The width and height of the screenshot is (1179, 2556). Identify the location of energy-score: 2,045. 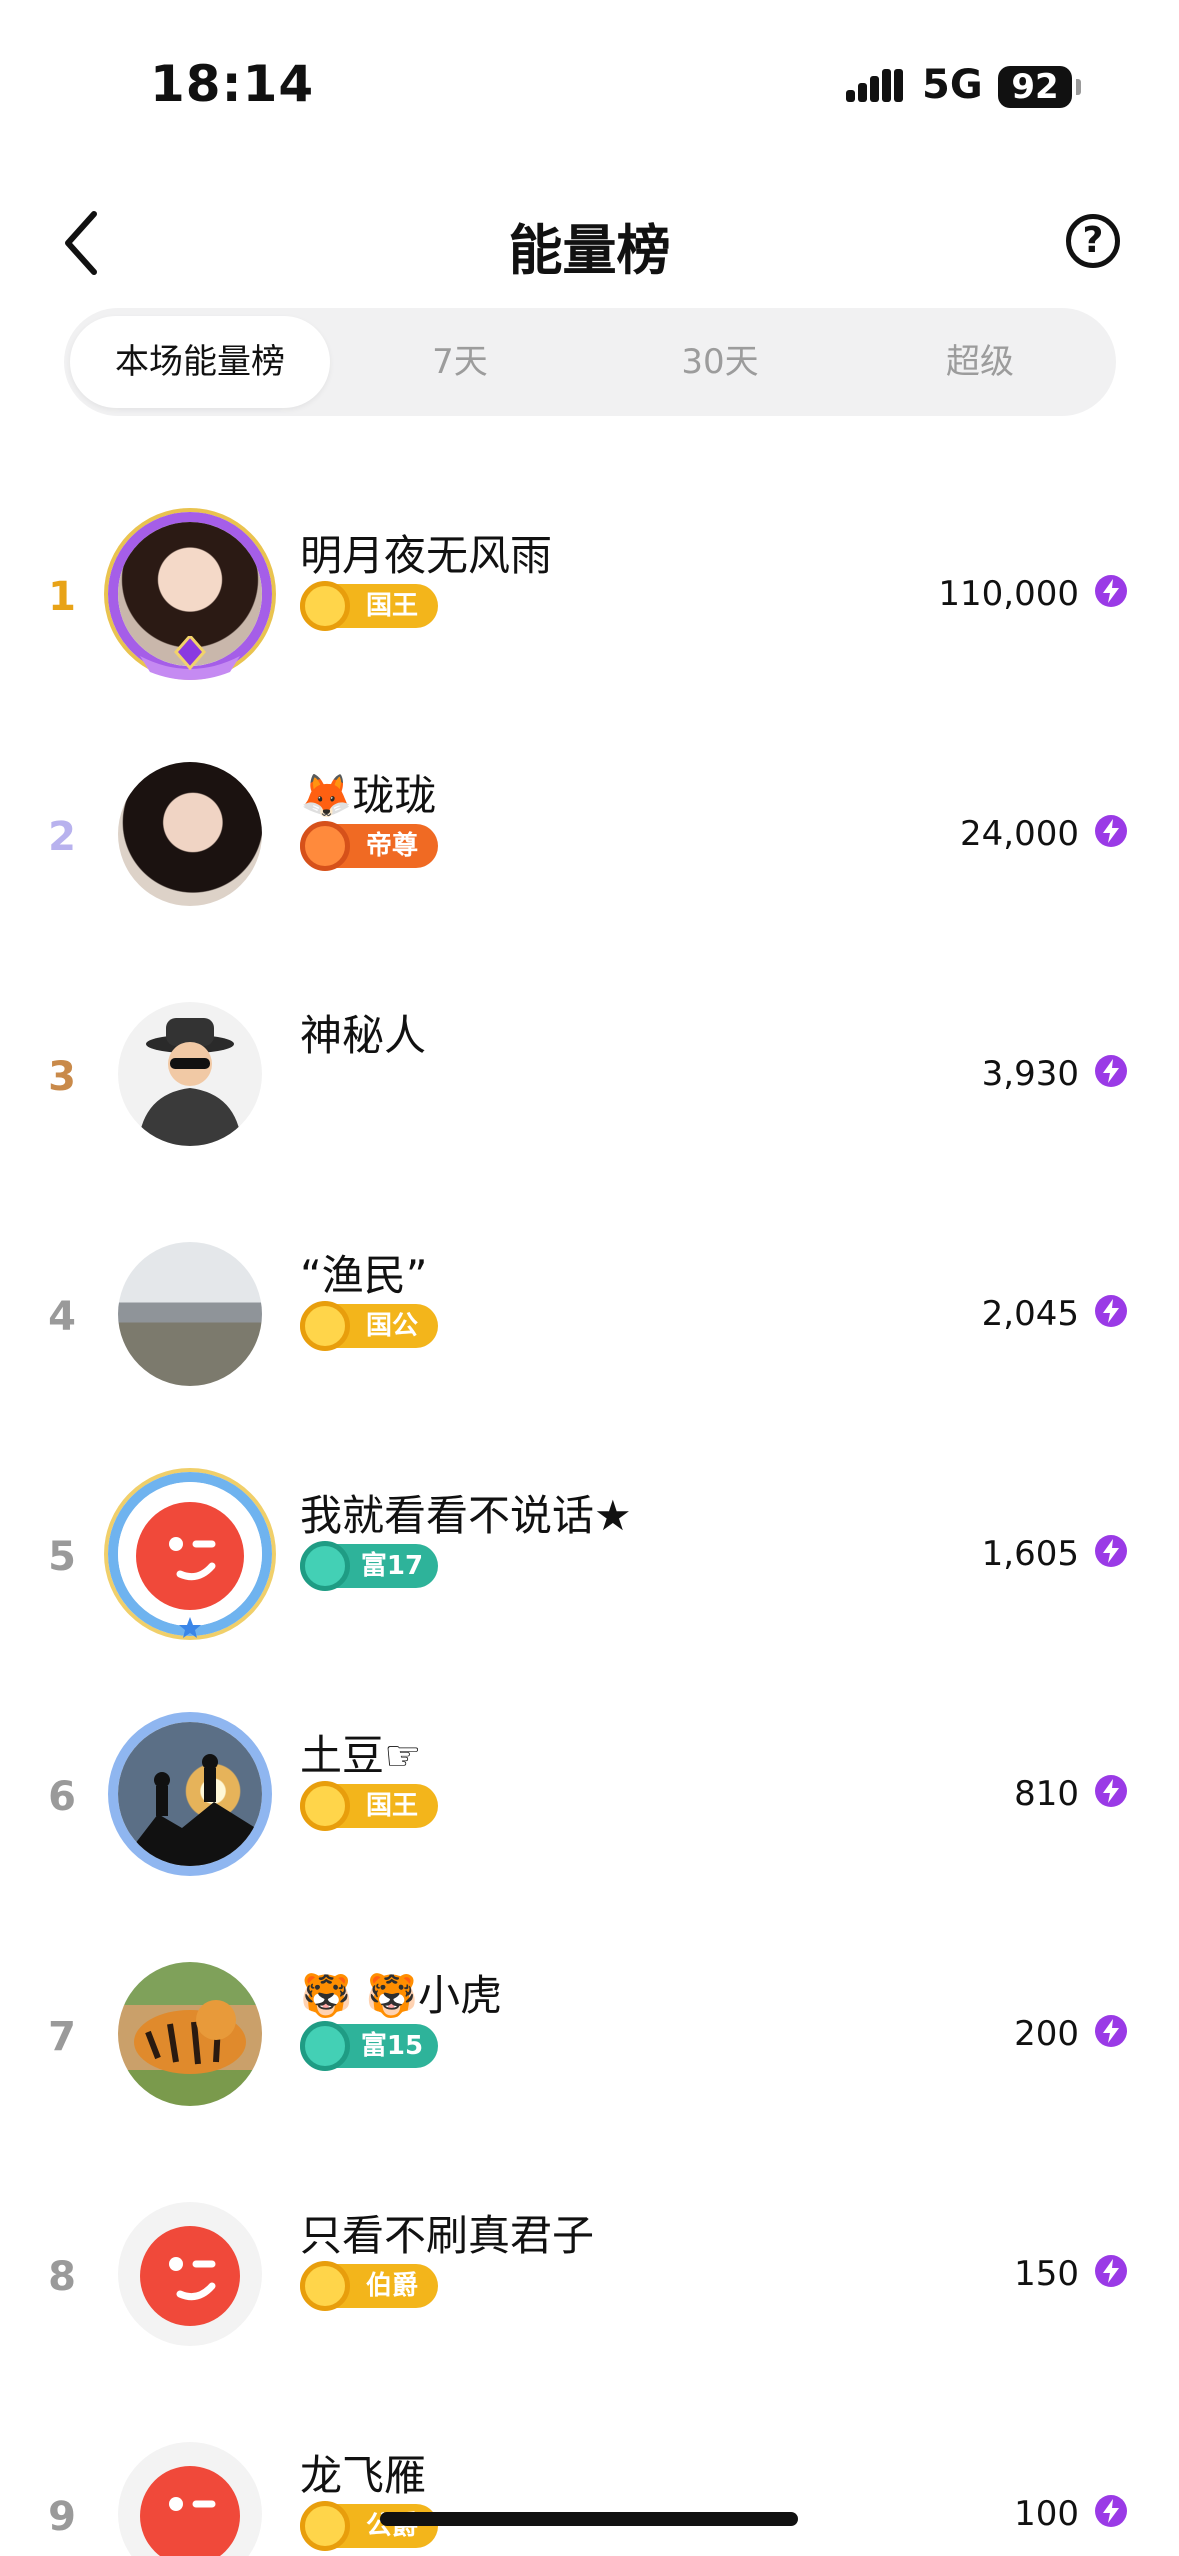
(1030, 1314).